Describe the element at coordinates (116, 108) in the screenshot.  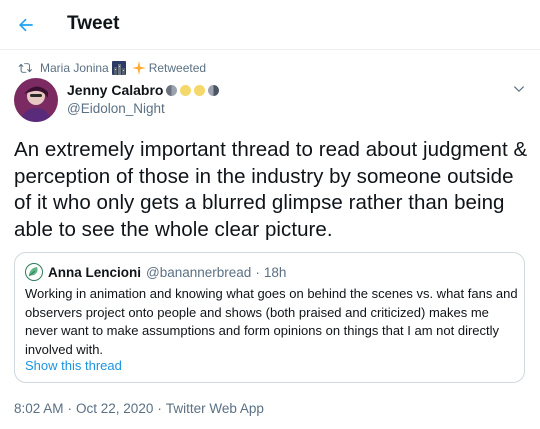
I see `author-handle: @Eidolon_Night` at that location.